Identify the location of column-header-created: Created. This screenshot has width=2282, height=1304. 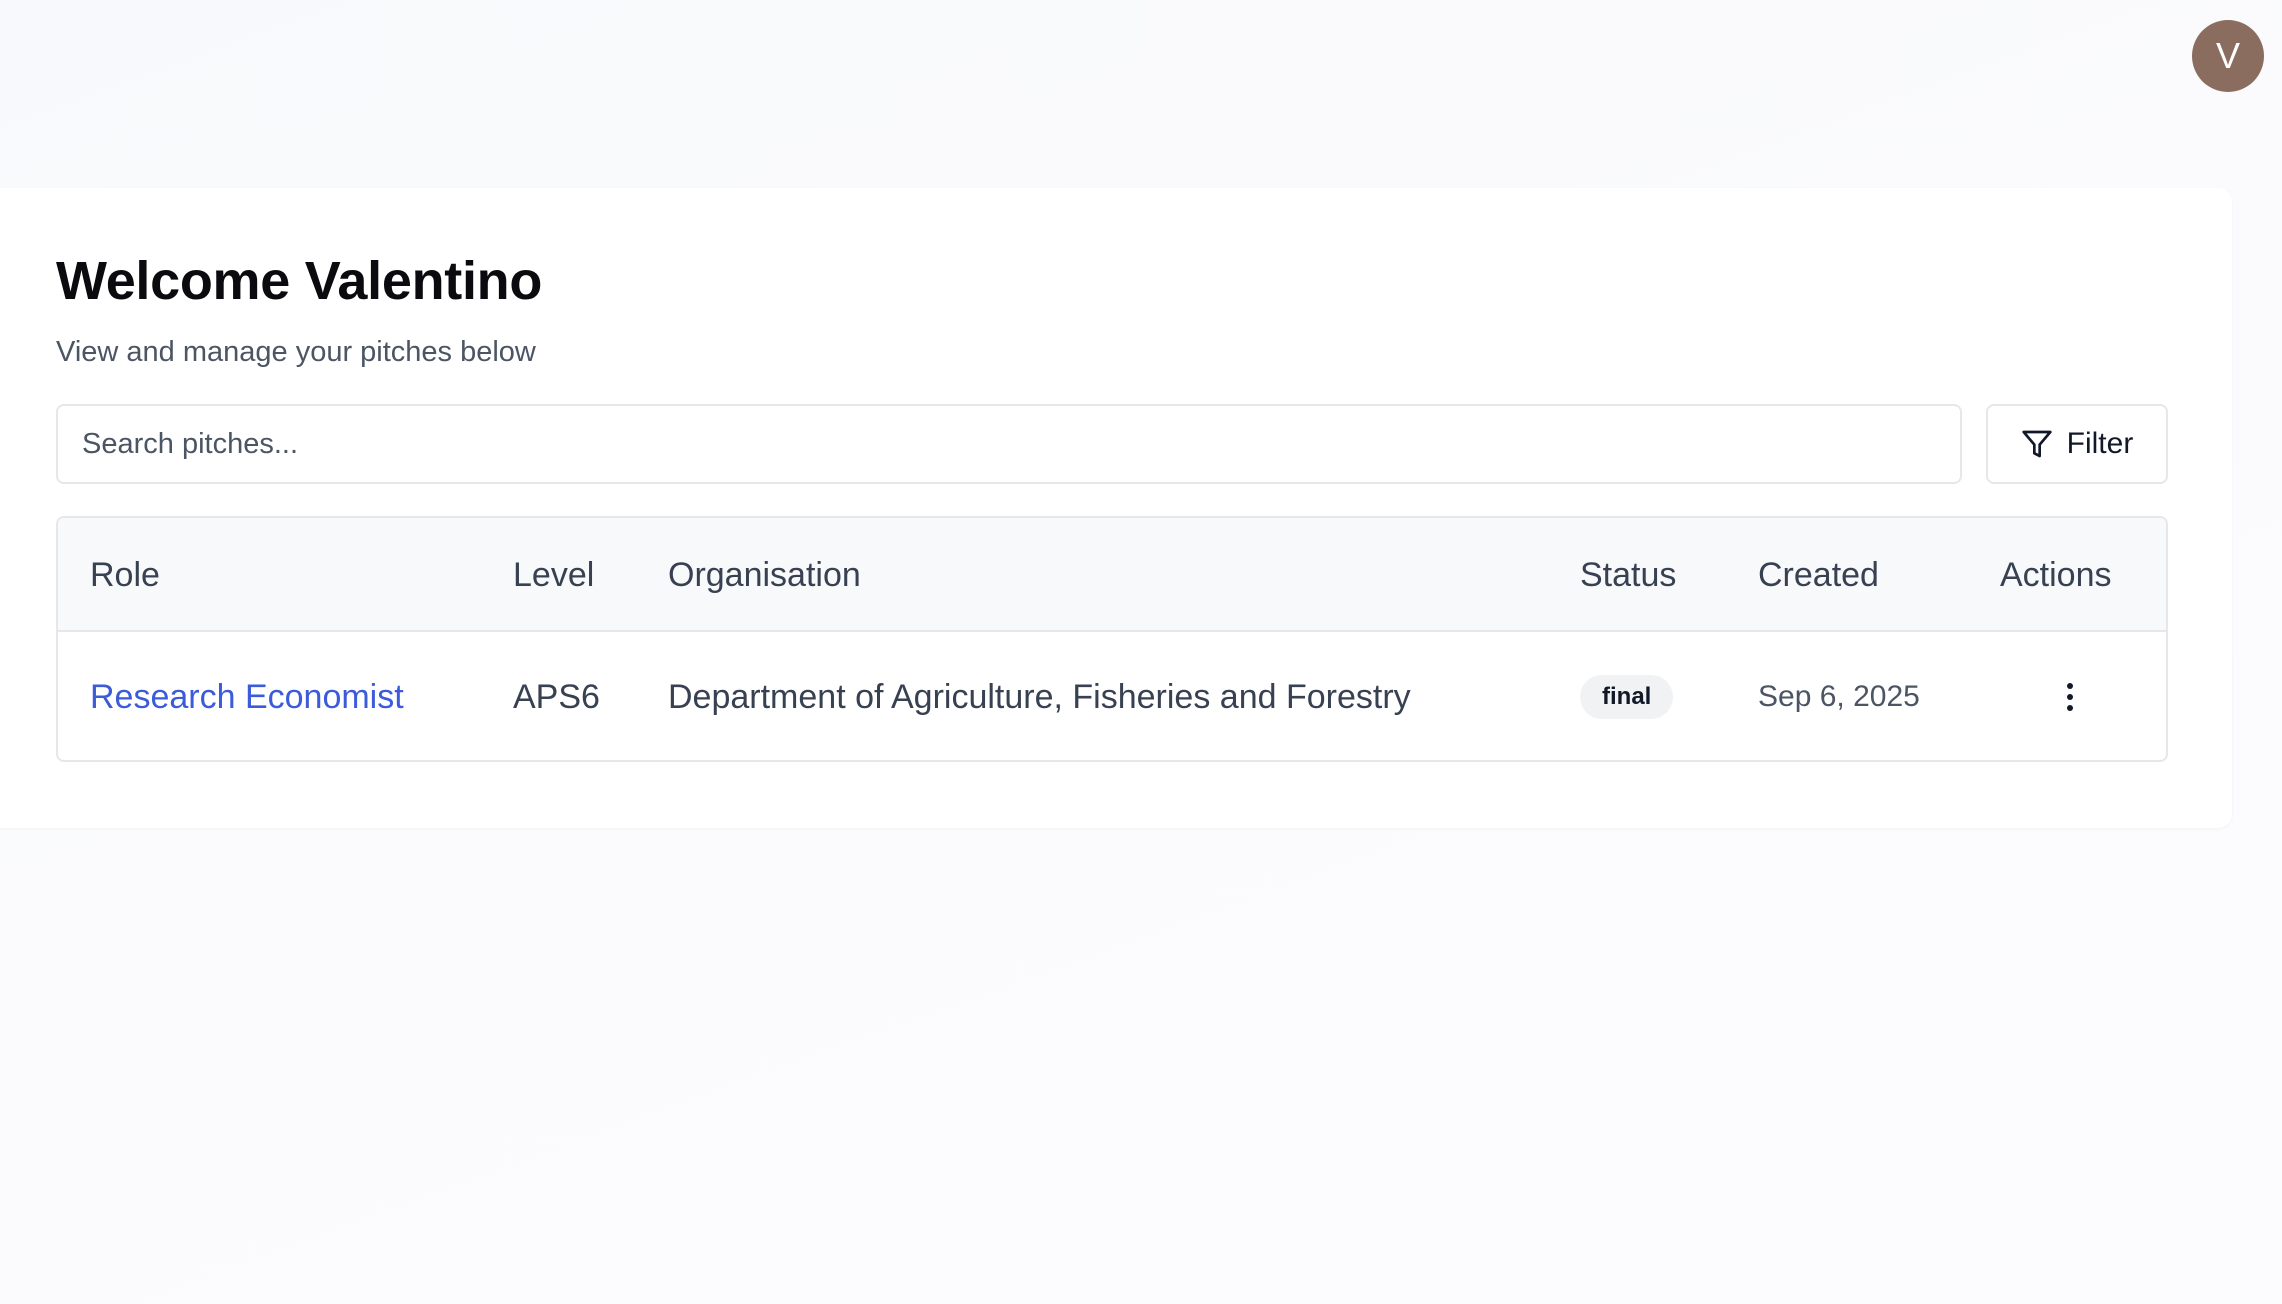
(1818, 575).